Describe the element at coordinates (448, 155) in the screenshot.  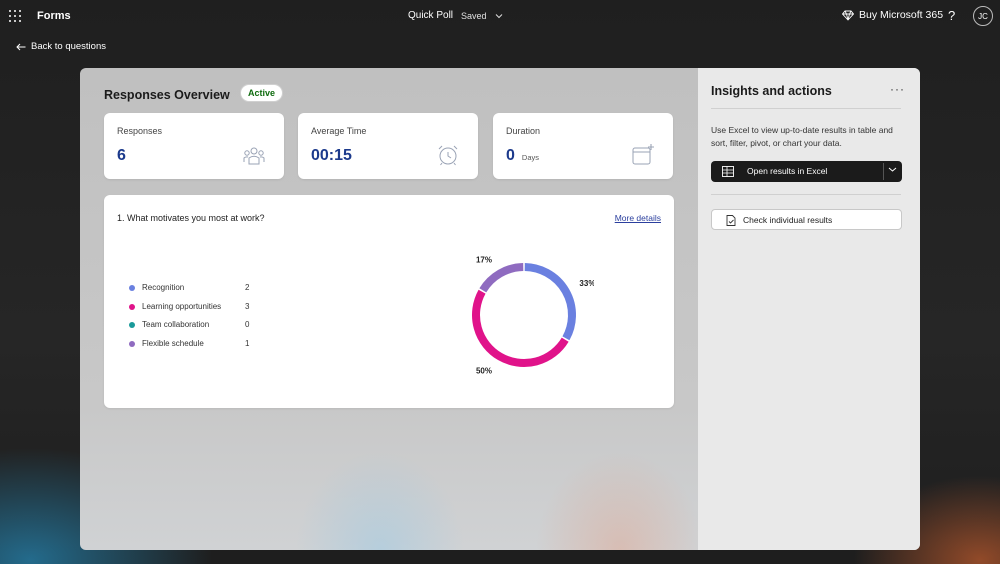
I see `alarm-clock-icon` at that location.